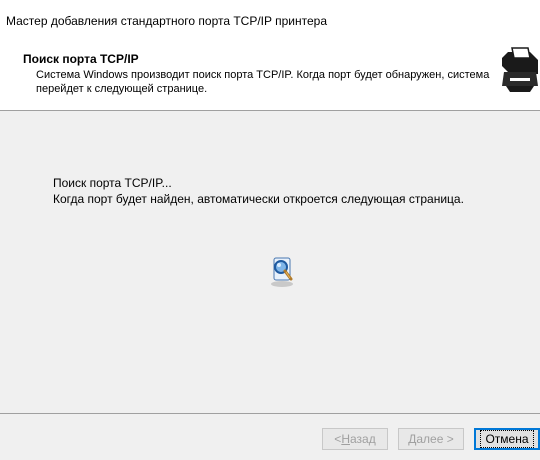 This screenshot has width=540, height=460. Describe the element at coordinates (435, 439) in the screenshot. I see `next-rest: алее >` at that location.